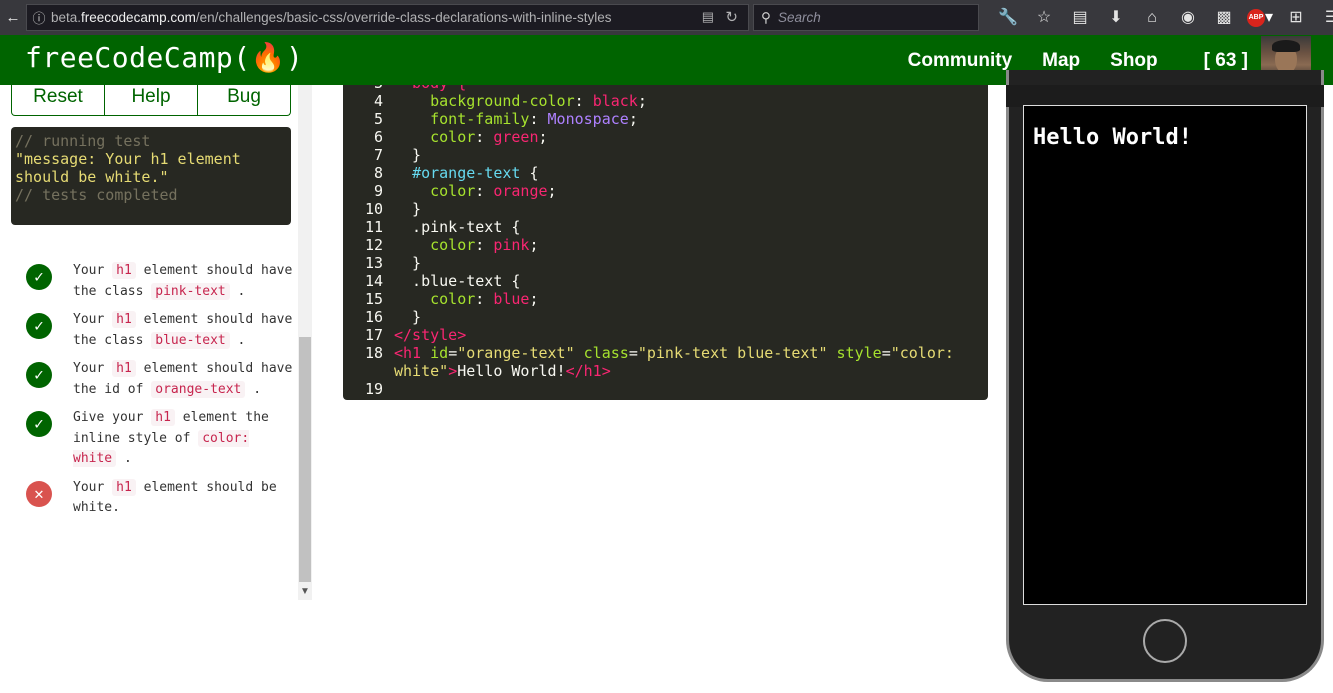 The width and height of the screenshot is (1333, 693). I want to click on output-line: "message: Your h1 element, so click(128, 159).